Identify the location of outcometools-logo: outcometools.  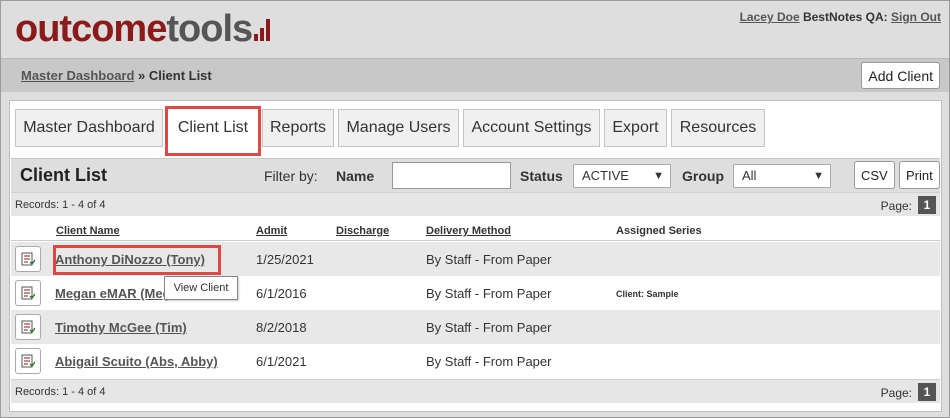
(143, 29).